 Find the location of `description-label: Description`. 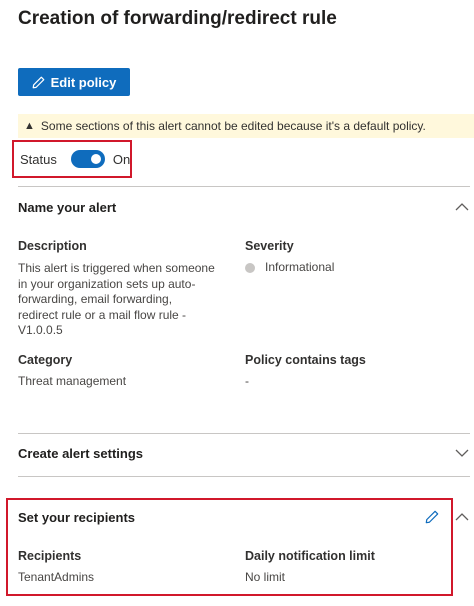

description-label: Description is located at coordinates (52, 246).